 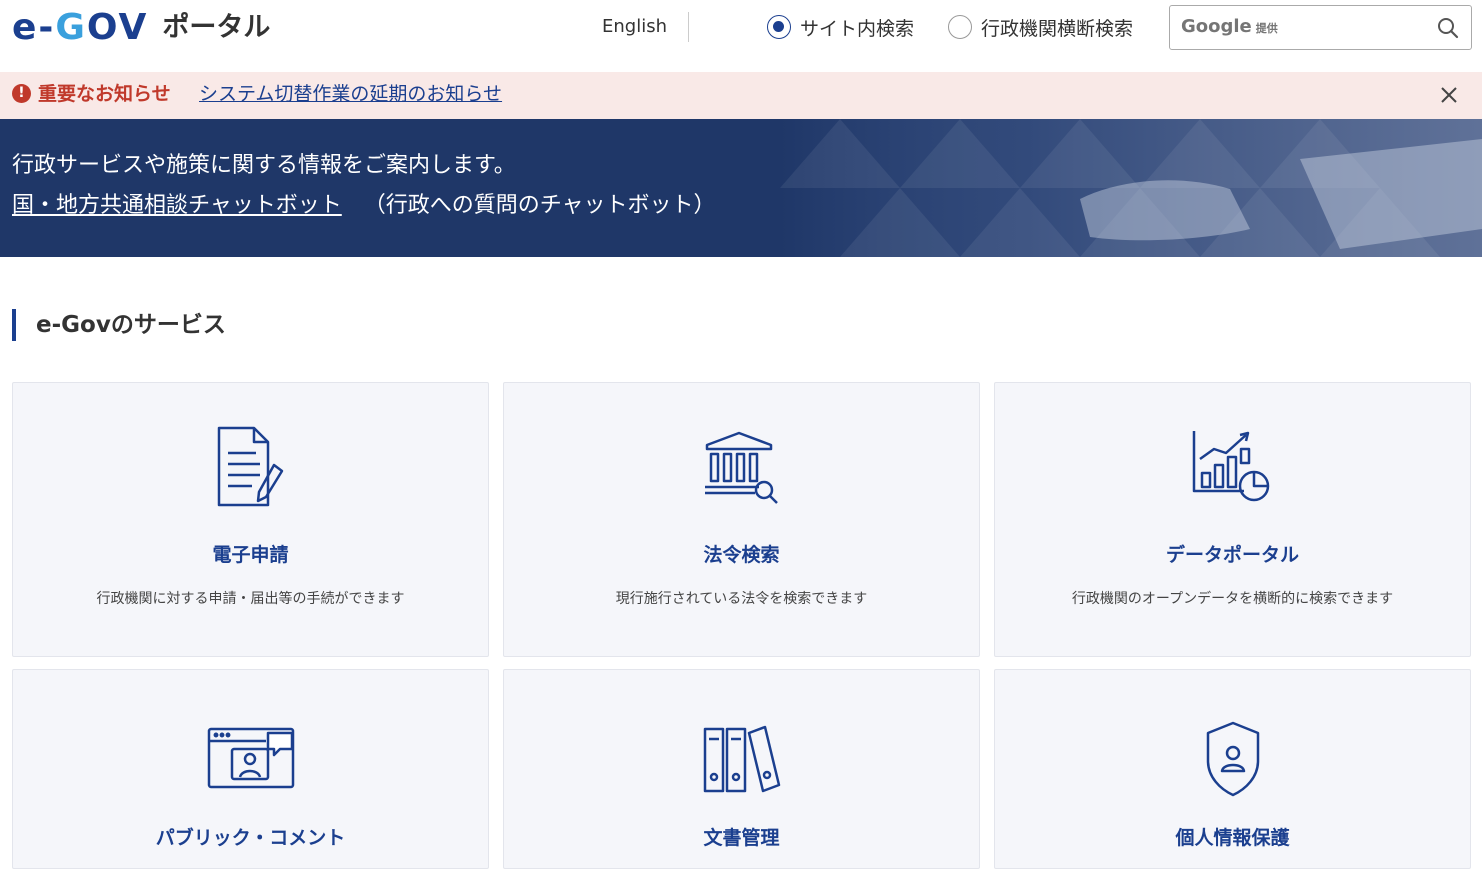 What do you see at coordinates (1232, 519) in the screenshot?
I see `service-card-data-portal: データポータル 行政機関のオープンデータを横断的に検索できます` at bounding box center [1232, 519].